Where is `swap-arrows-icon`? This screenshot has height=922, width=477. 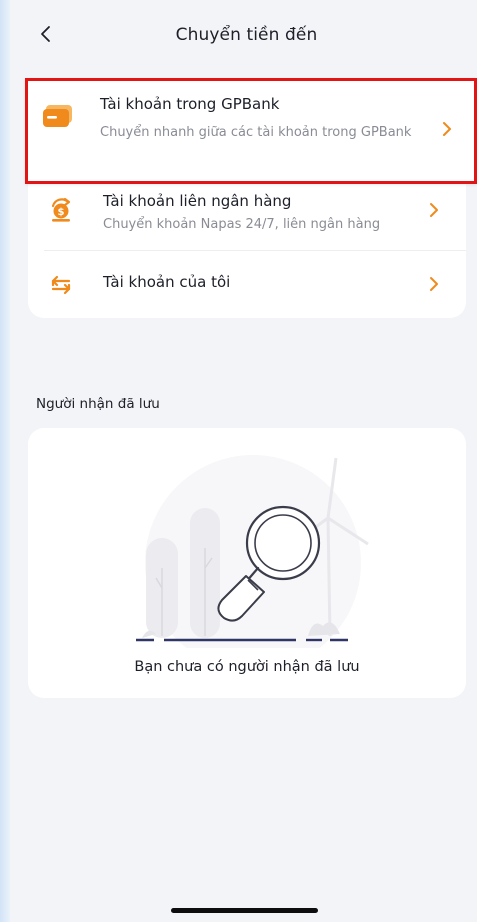 swap-arrows-icon is located at coordinates (61, 284).